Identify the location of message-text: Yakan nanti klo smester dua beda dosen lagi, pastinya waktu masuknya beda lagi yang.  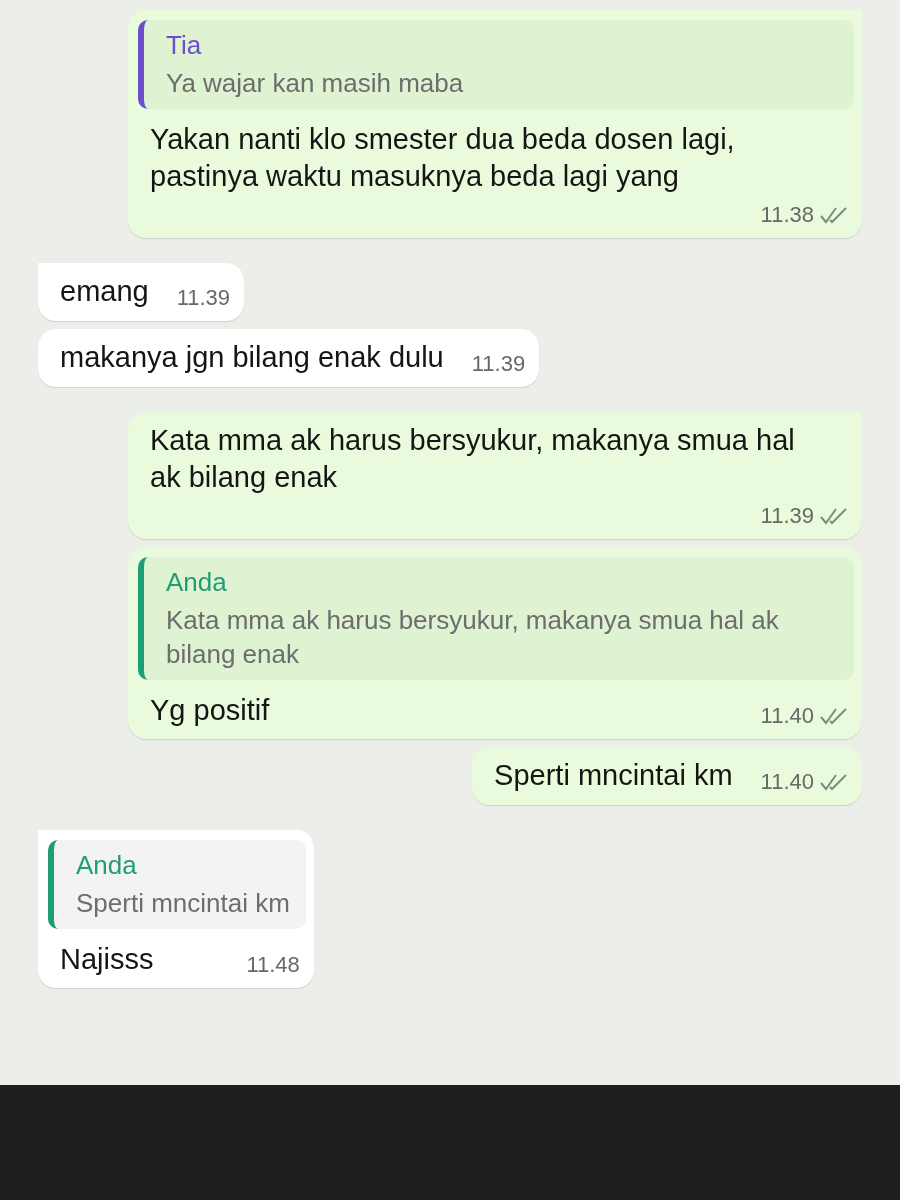
(443, 158).